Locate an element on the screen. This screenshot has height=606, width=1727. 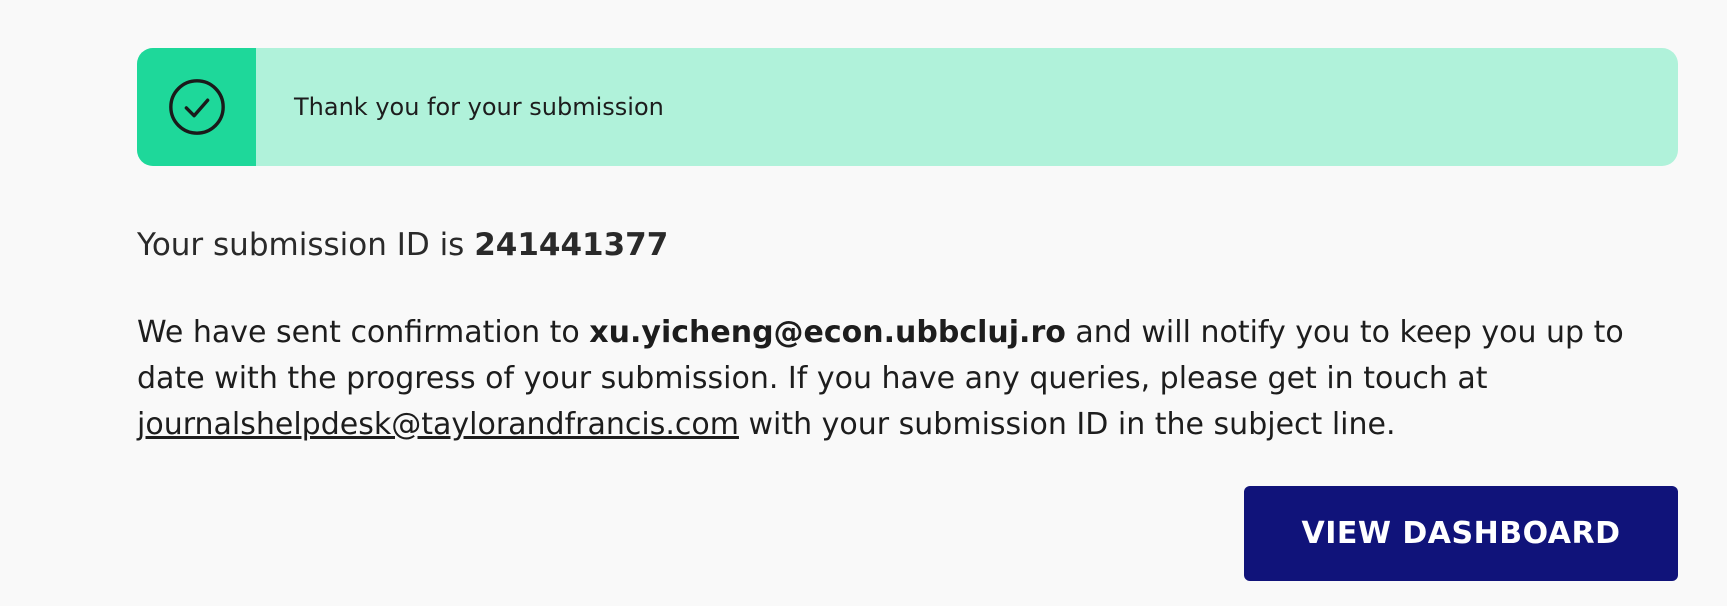
success-icon-box is located at coordinates (196, 107).